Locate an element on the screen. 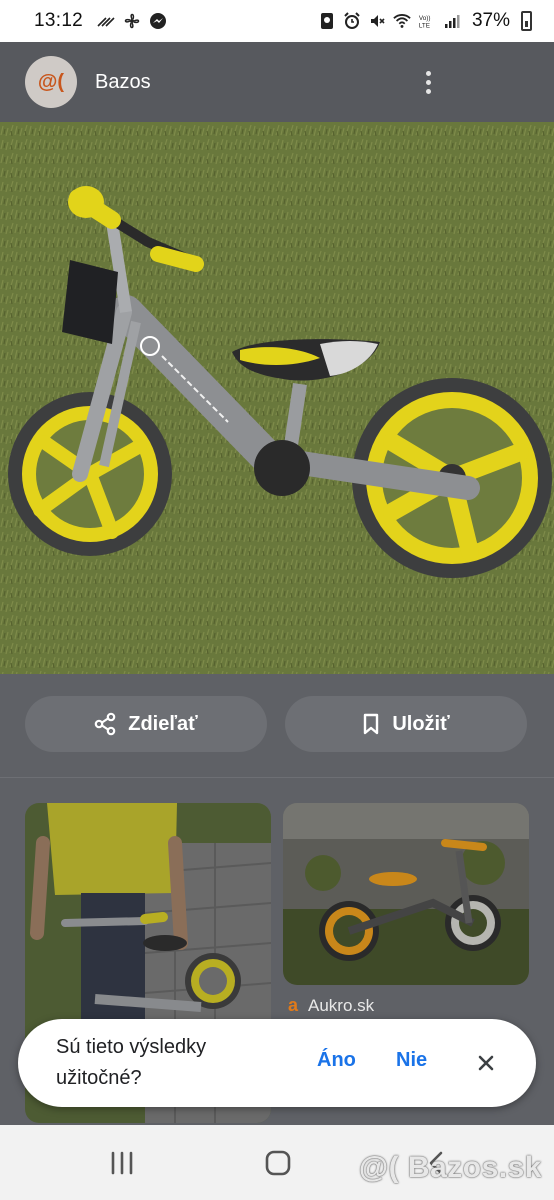 This screenshot has width=554, height=1200. status-left-icons is located at coordinates (132, 21).